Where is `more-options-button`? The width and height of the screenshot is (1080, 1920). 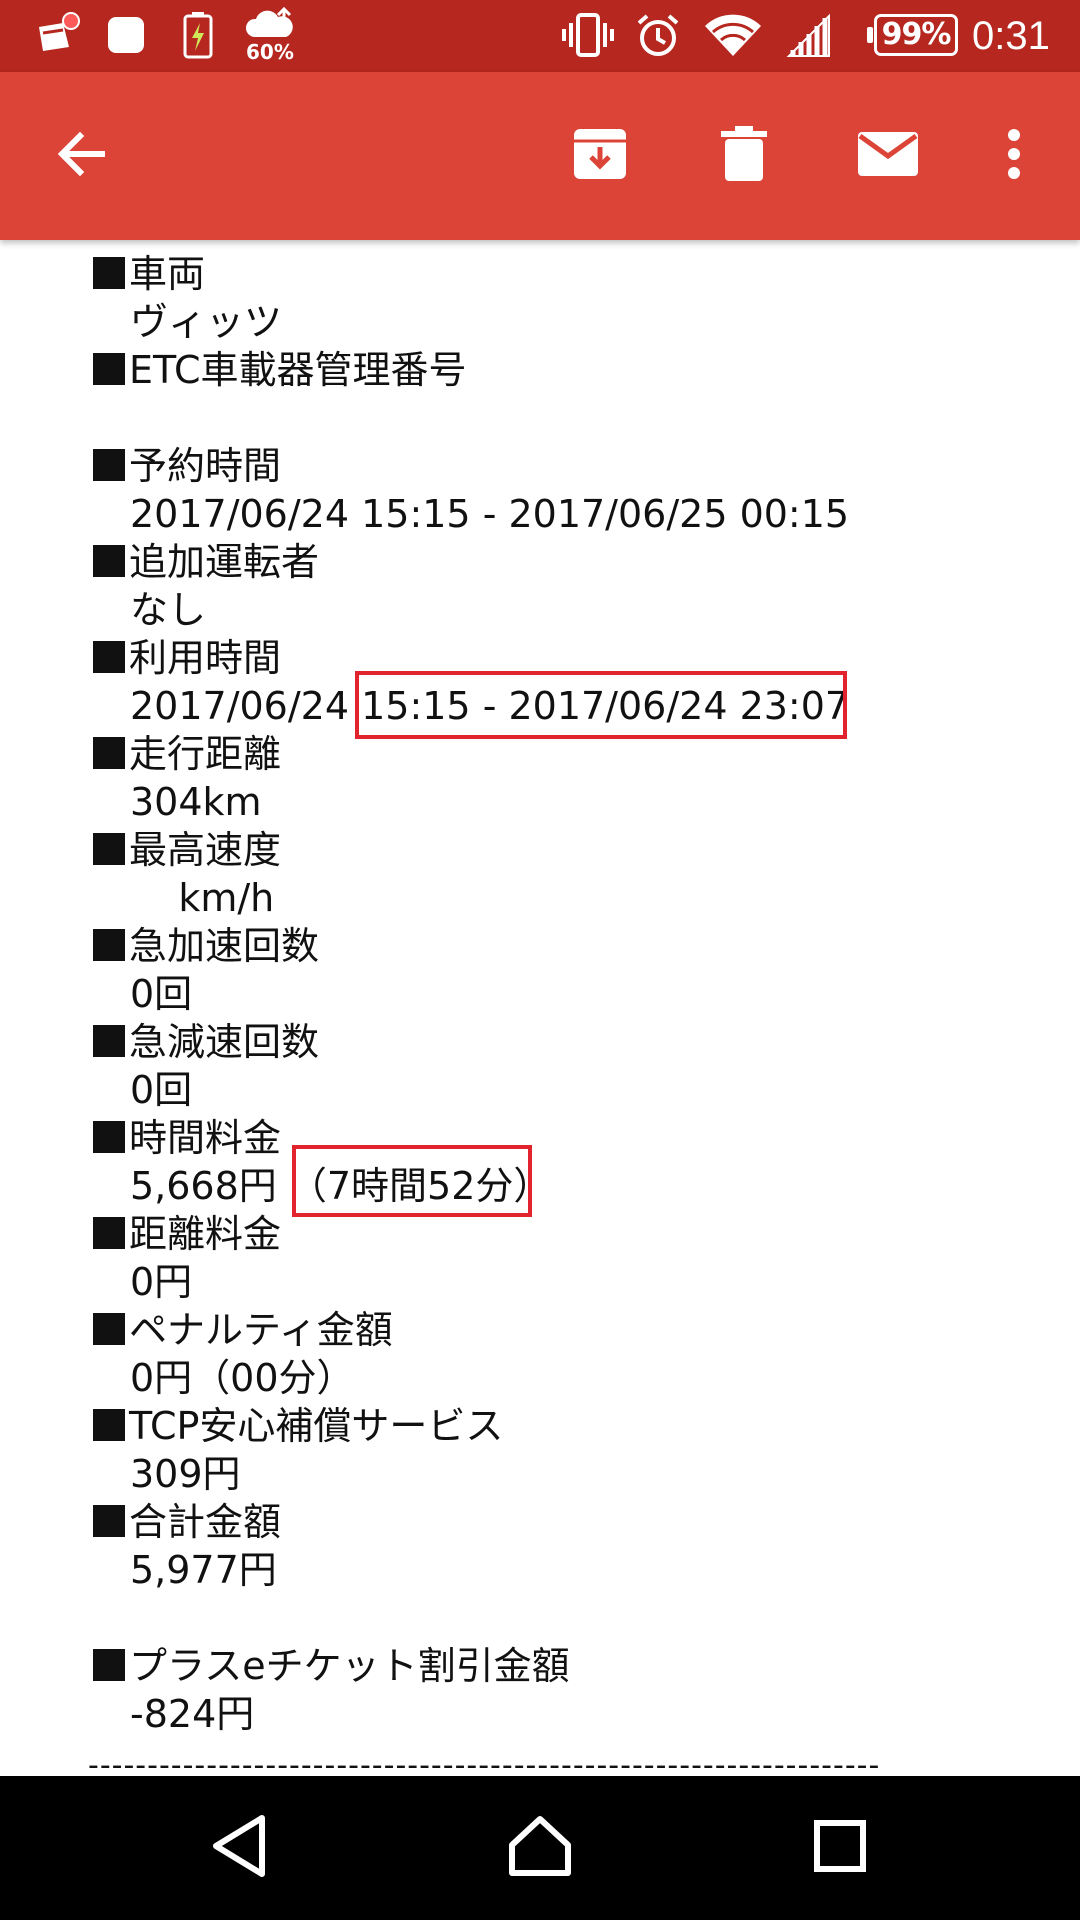 more-options-button is located at coordinates (1014, 156).